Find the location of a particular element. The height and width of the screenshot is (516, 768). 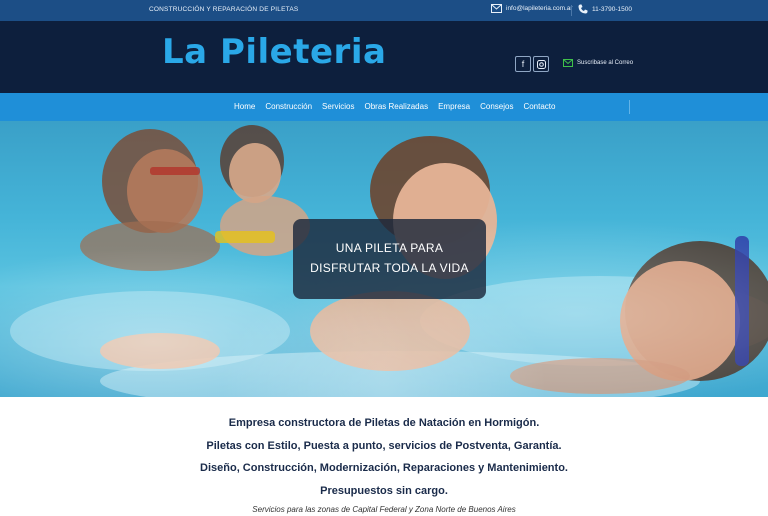

phone-text: 11-3790-1500 is located at coordinates (612, 9).